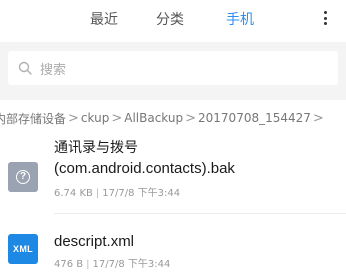  Describe the element at coordinates (200, 213) in the screenshot. I see `row-divider` at that location.